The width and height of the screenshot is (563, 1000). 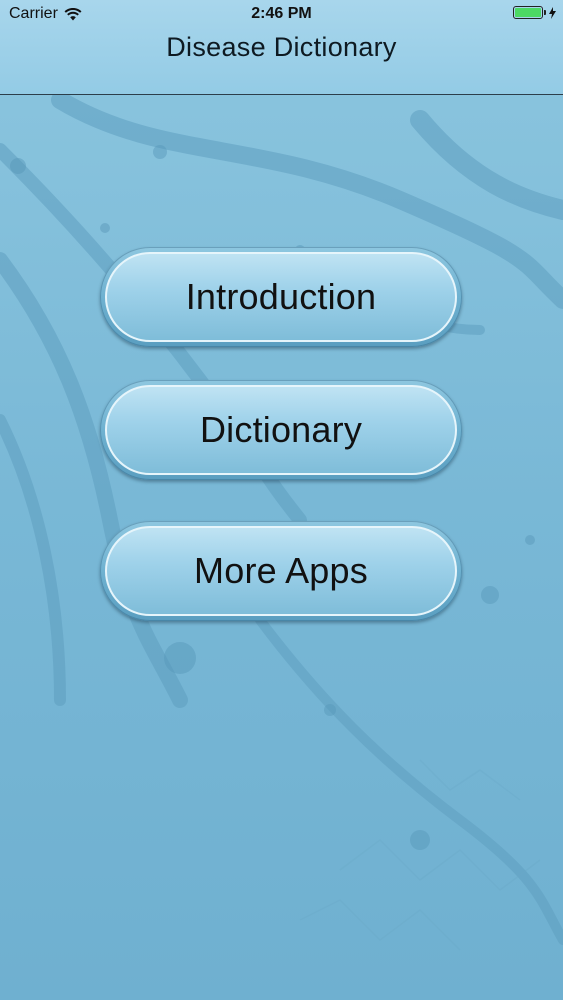 I want to click on battery-fill, so click(x=528, y=12).